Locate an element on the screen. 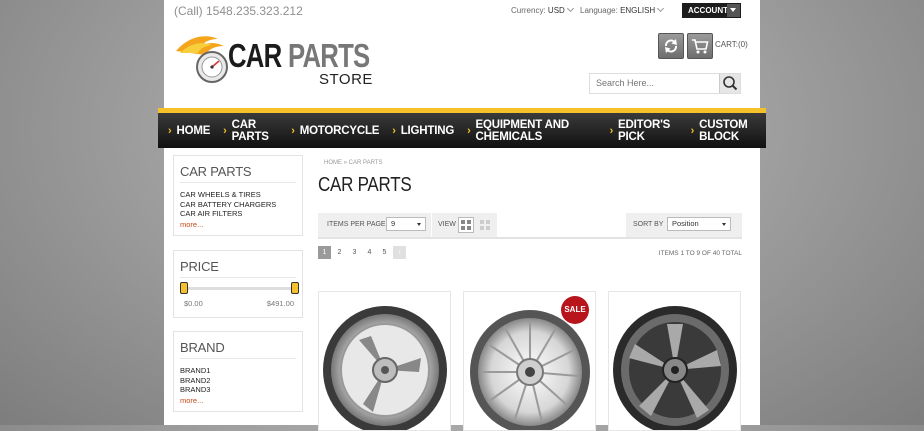 The width and height of the screenshot is (924, 431). price-heading: PRICE is located at coordinates (199, 266).